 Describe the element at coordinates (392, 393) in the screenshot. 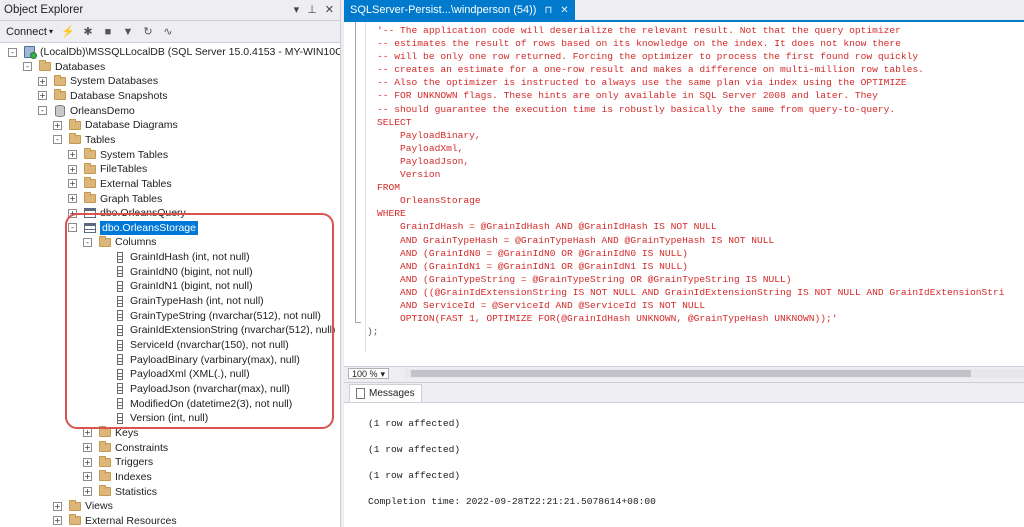

I see `tab-messages-label: Messages` at that location.